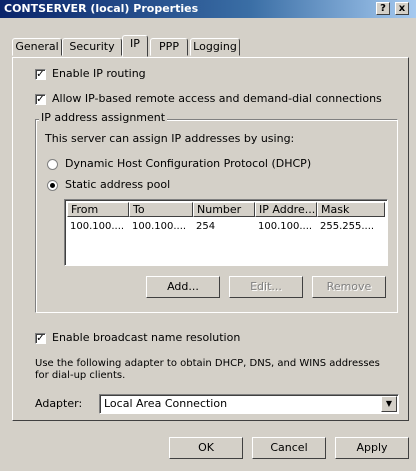 The image size is (416, 471). Describe the element at coordinates (92, 47) in the screenshot. I see `tab-security: Security` at that location.